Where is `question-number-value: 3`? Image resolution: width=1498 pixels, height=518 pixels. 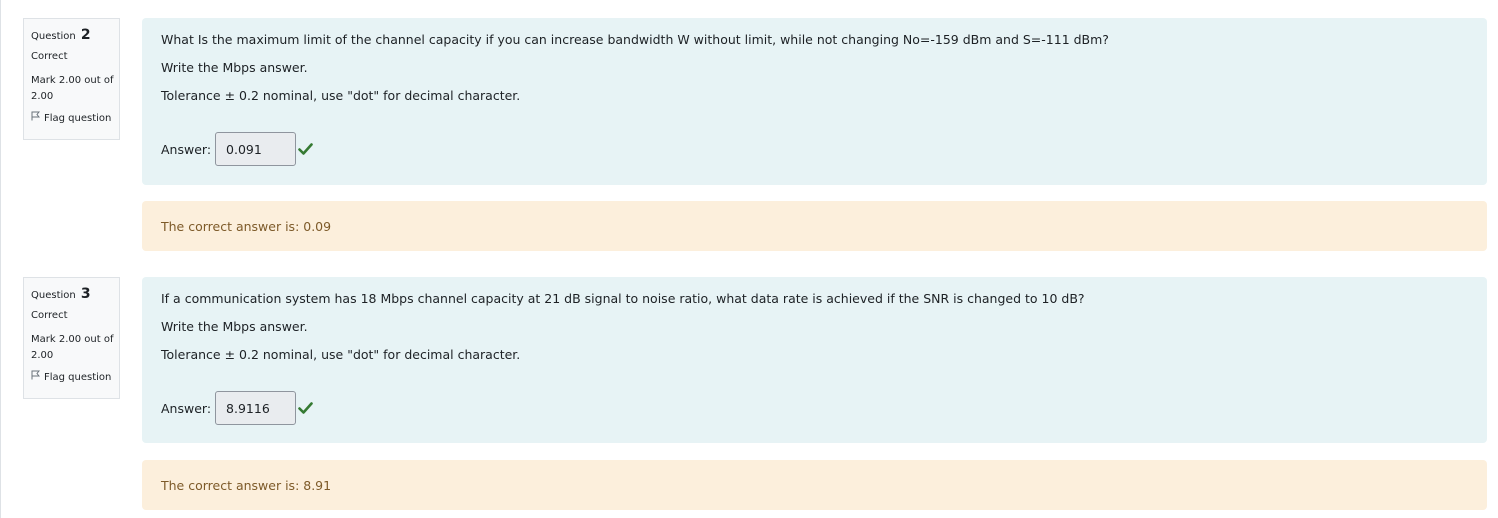
question-number-value: 3 is located at coordinates (85, 294).